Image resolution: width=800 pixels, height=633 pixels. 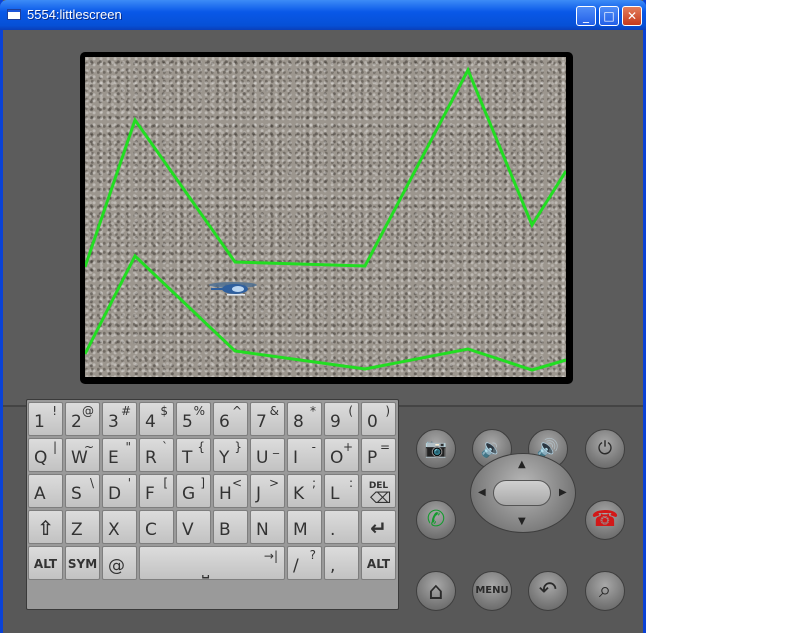 What do you see at coordinates (378, 563) in the screenshot?
I see `key-alt-right: ALT` at bounding box center [378, 563].